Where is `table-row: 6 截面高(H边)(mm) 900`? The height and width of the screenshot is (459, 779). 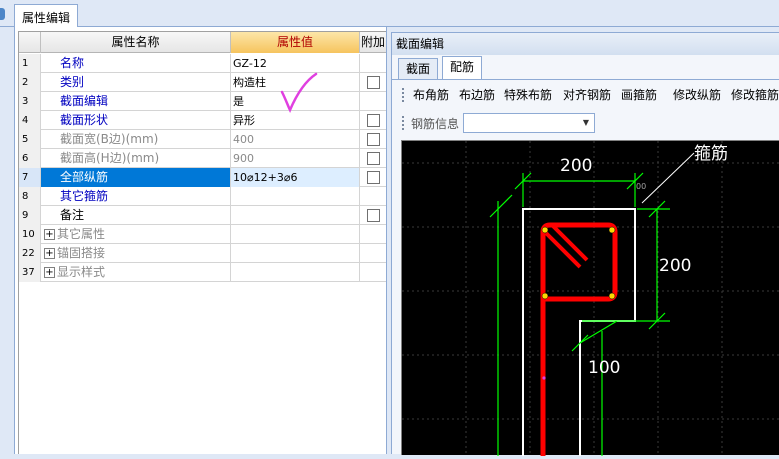 table-row: 6 截面高(H边)(mm) 900 is located at coordinates (203, 158).